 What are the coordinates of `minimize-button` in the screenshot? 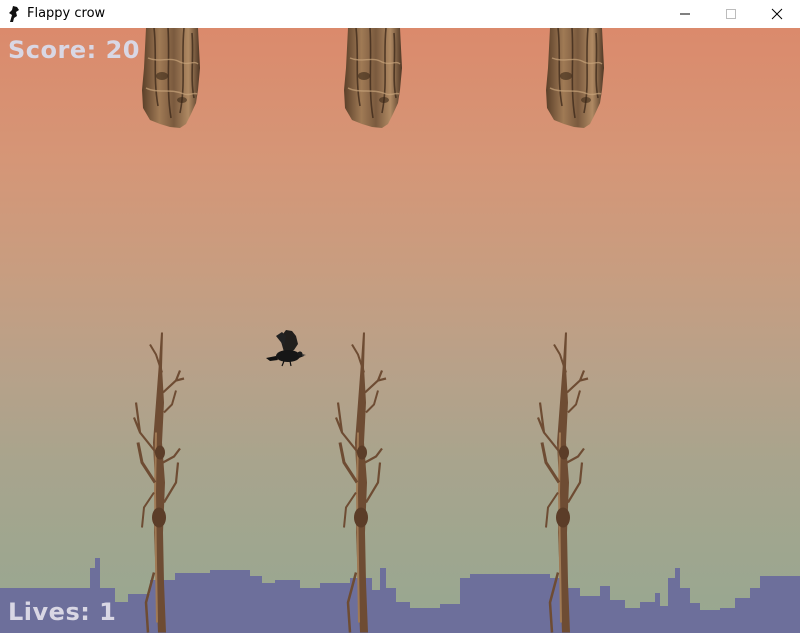 It's located at (685, 14).